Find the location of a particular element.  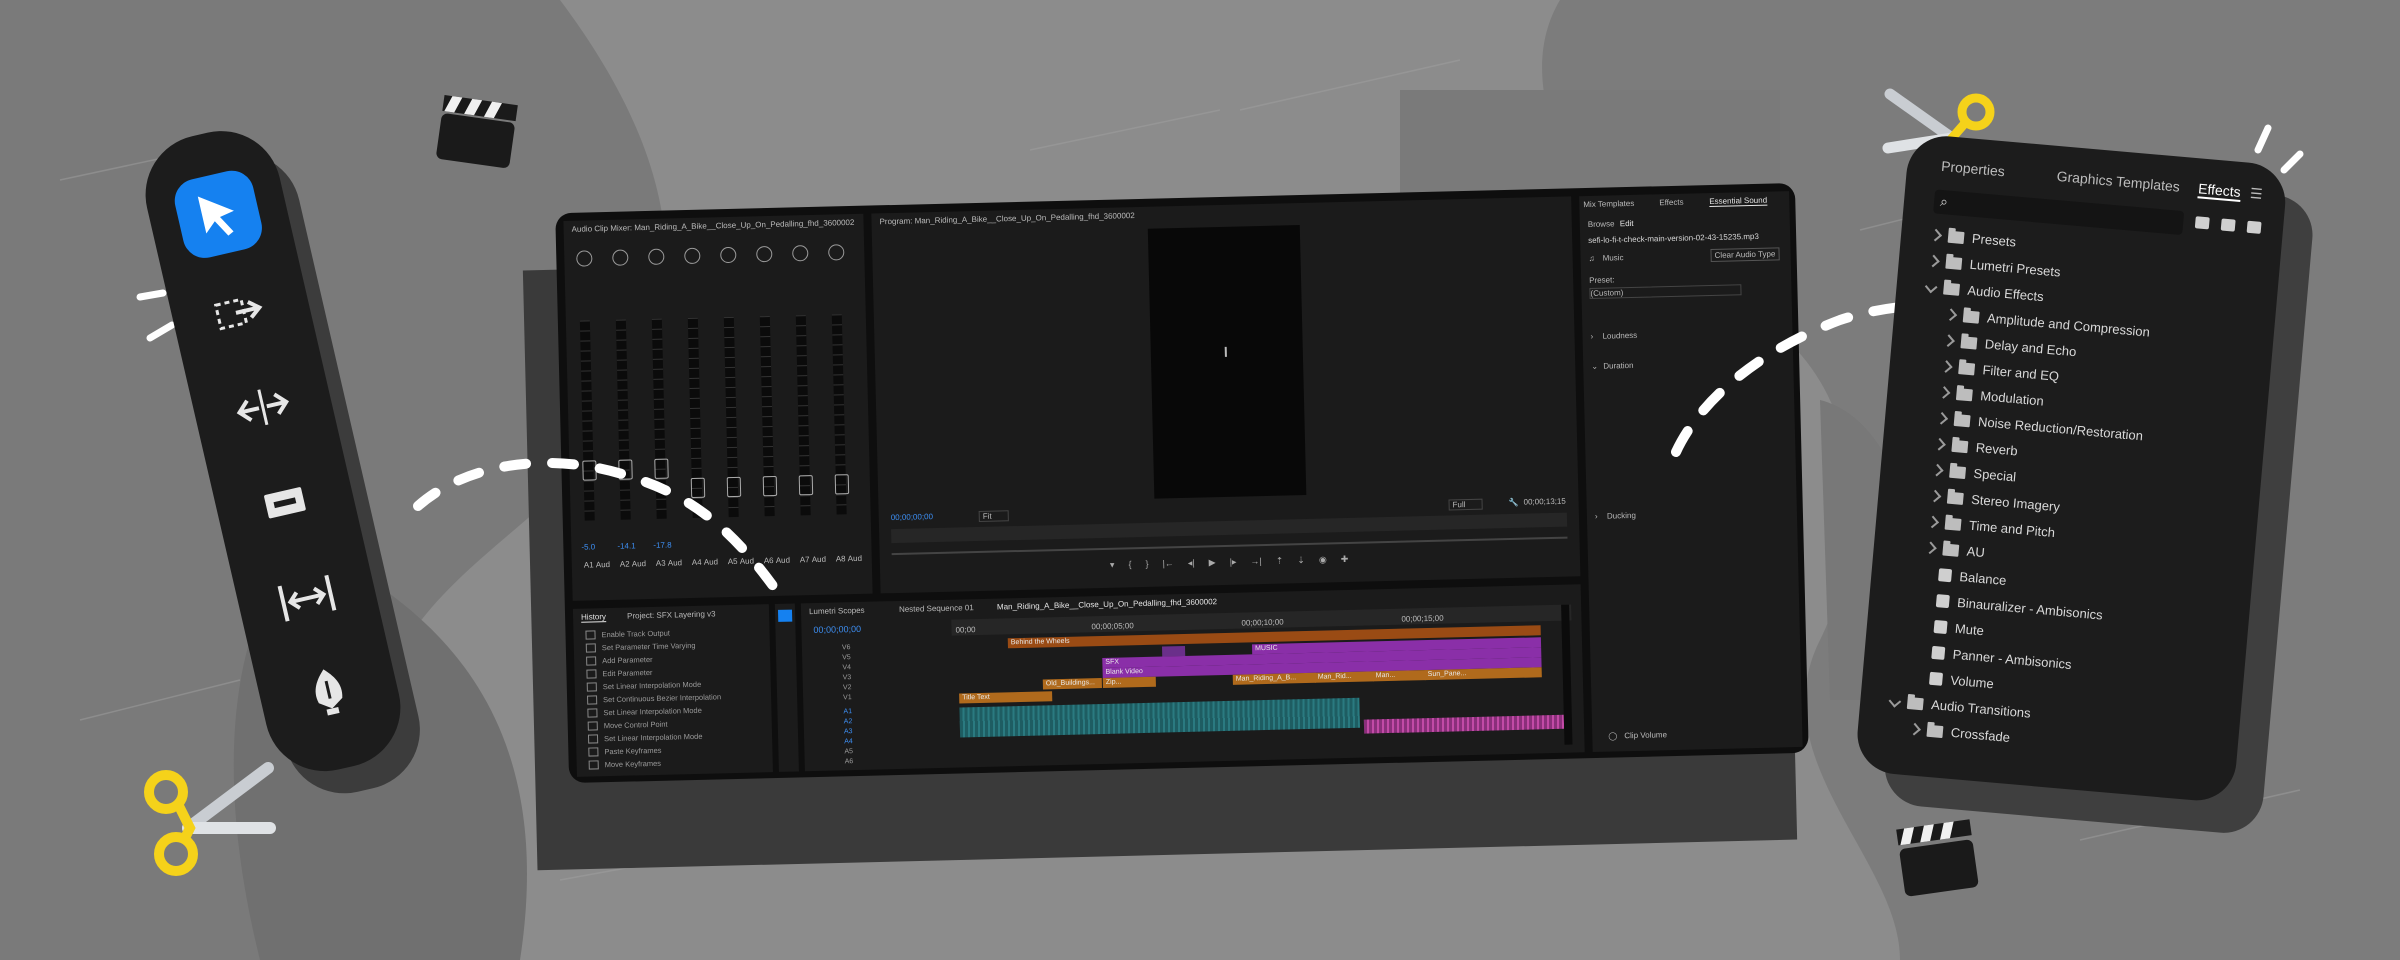

effect-folder: Stereo Imagery is located at coordinates (1994, 501).